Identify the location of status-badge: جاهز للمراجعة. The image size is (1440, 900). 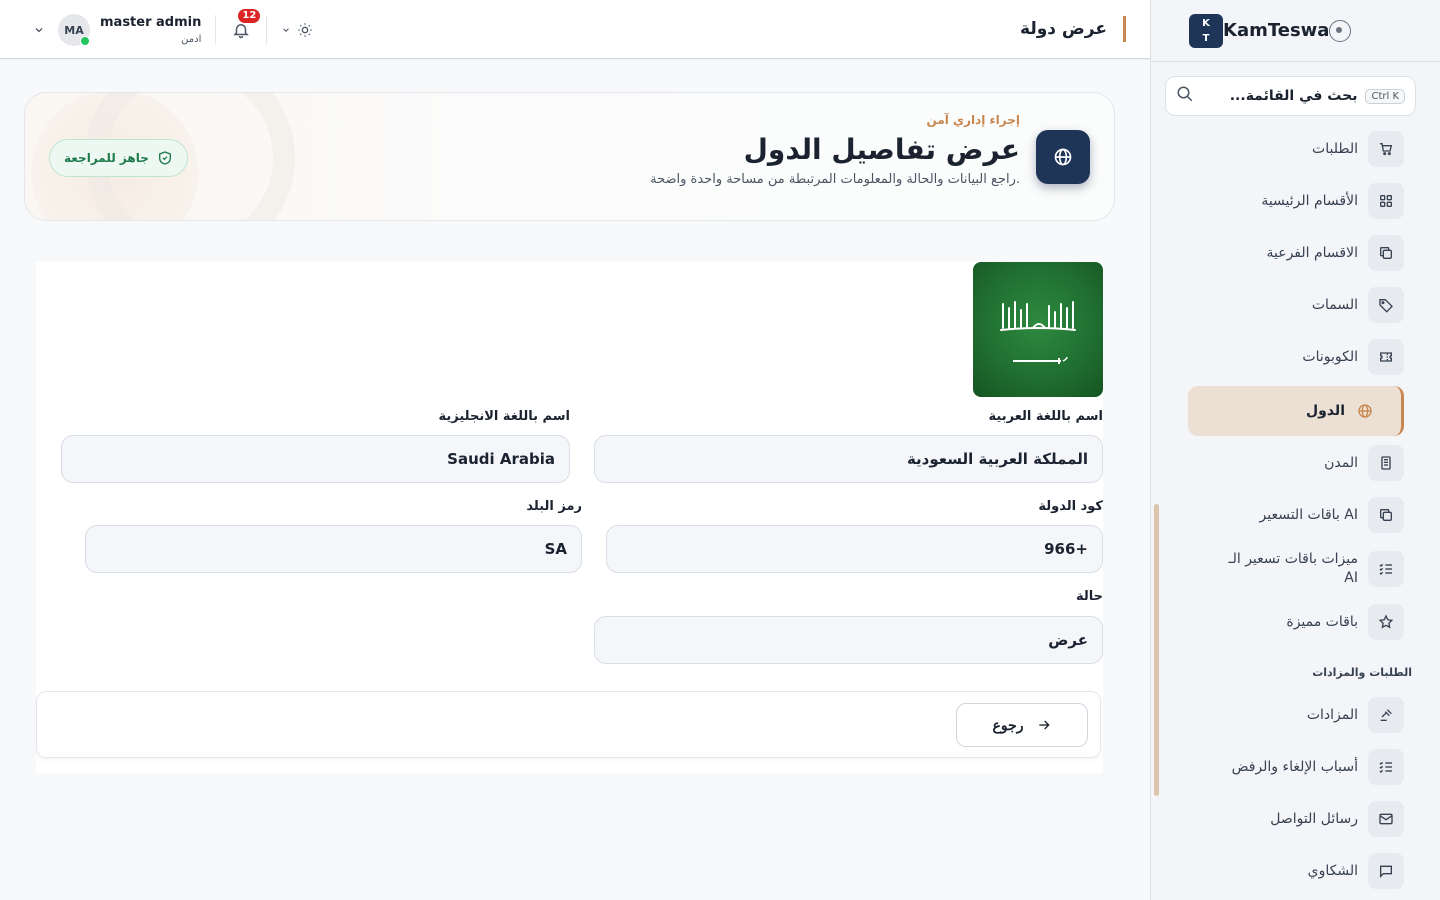
(118, 158).